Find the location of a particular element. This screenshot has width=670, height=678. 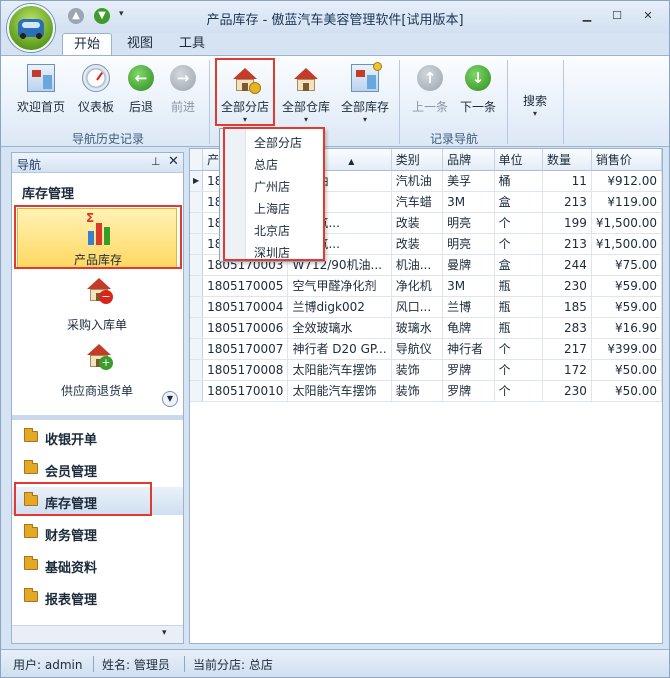

column-header: 单位 is located at coordinates (518, 160).